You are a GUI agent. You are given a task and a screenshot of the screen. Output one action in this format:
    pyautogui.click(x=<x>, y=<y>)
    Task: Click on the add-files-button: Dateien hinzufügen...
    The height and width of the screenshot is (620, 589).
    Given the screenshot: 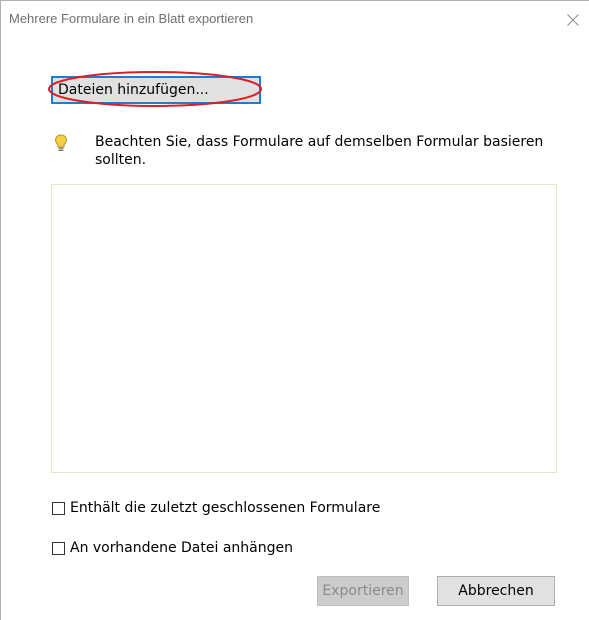 What is the action you would take?
    pyautogui.click(x=156, y=90)
    